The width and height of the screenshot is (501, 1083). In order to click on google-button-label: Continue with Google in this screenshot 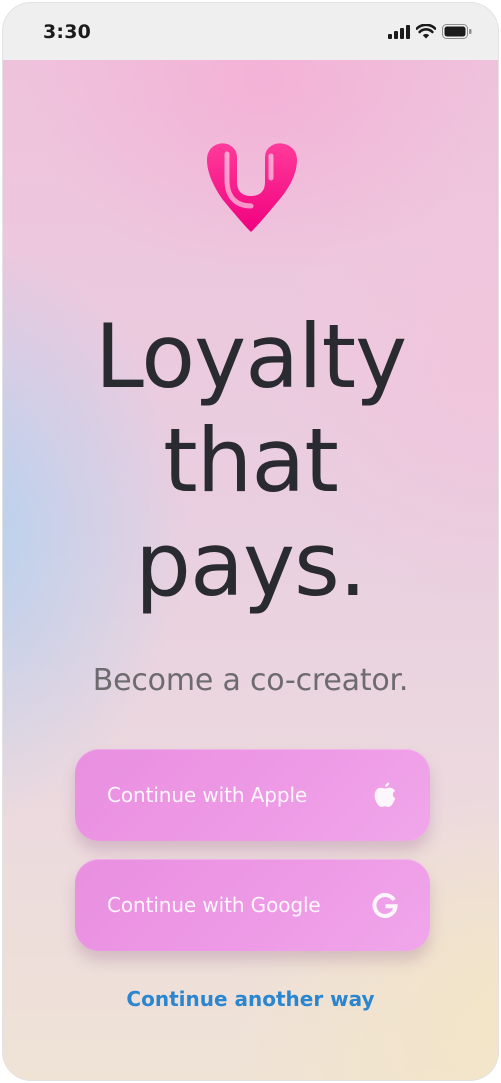, I will do `click(214, 905)`.